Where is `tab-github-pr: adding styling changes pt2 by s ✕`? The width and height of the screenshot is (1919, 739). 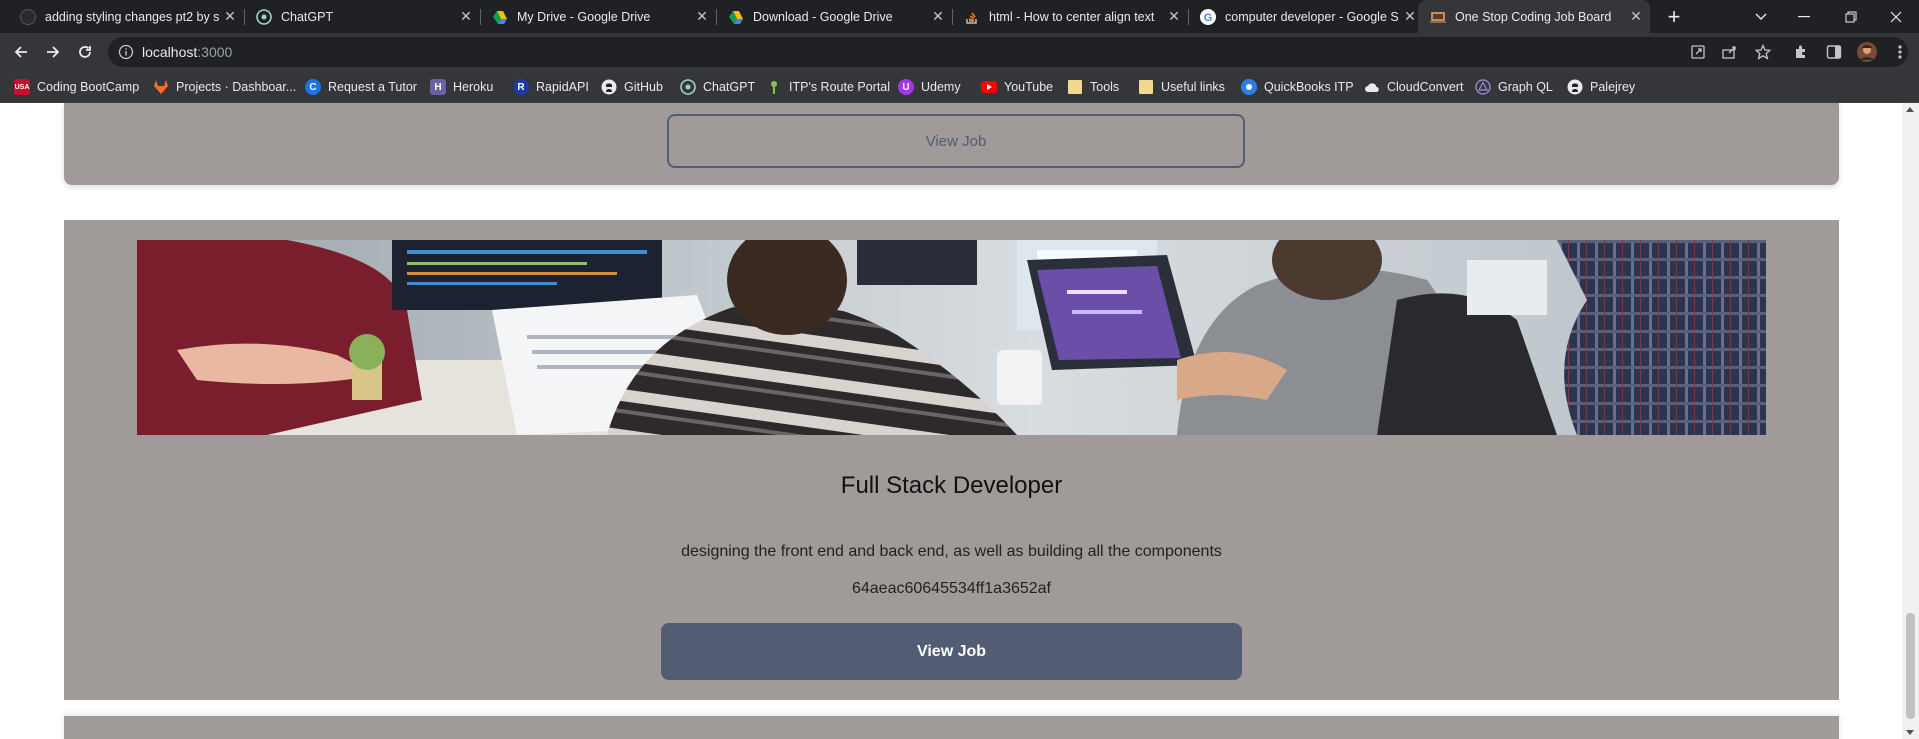 tab-github-pr: adding styling changes pt2 by s ✕ is located at coordinates (126, 16).